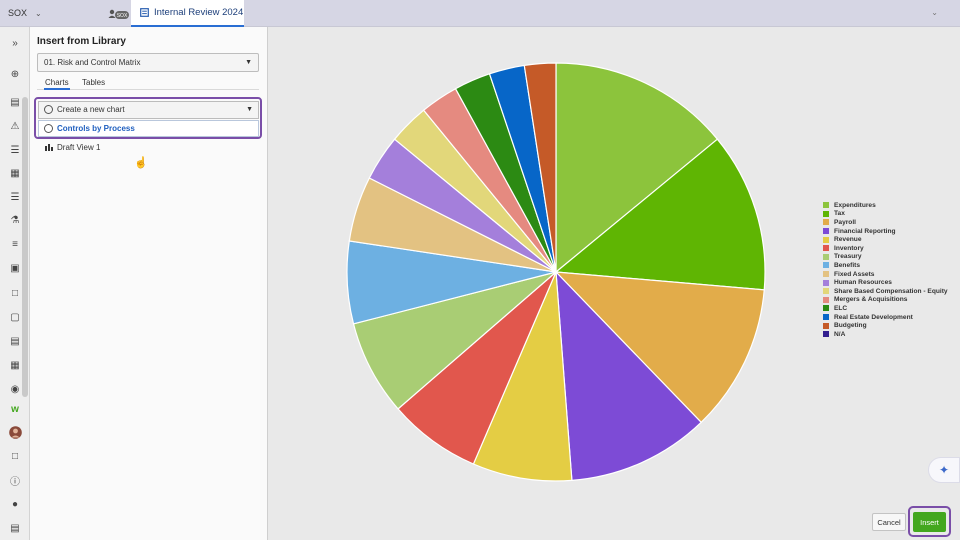 The height and width of the screenshot is (540, 960). I want to click on legend-item: ELC, so click(885, 308).